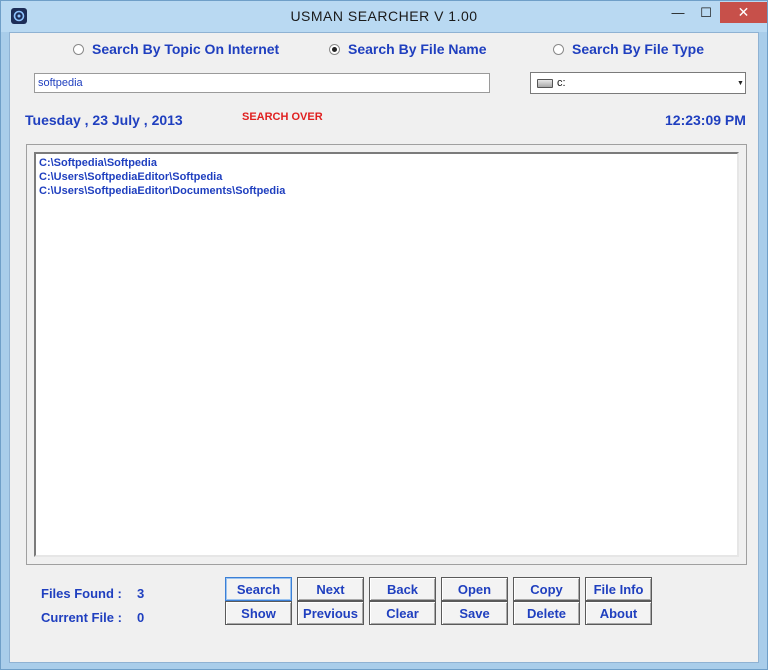 The height and width of the screenshot is (670, 768). I want to click on files-found-value: 3, so click(141, 593).